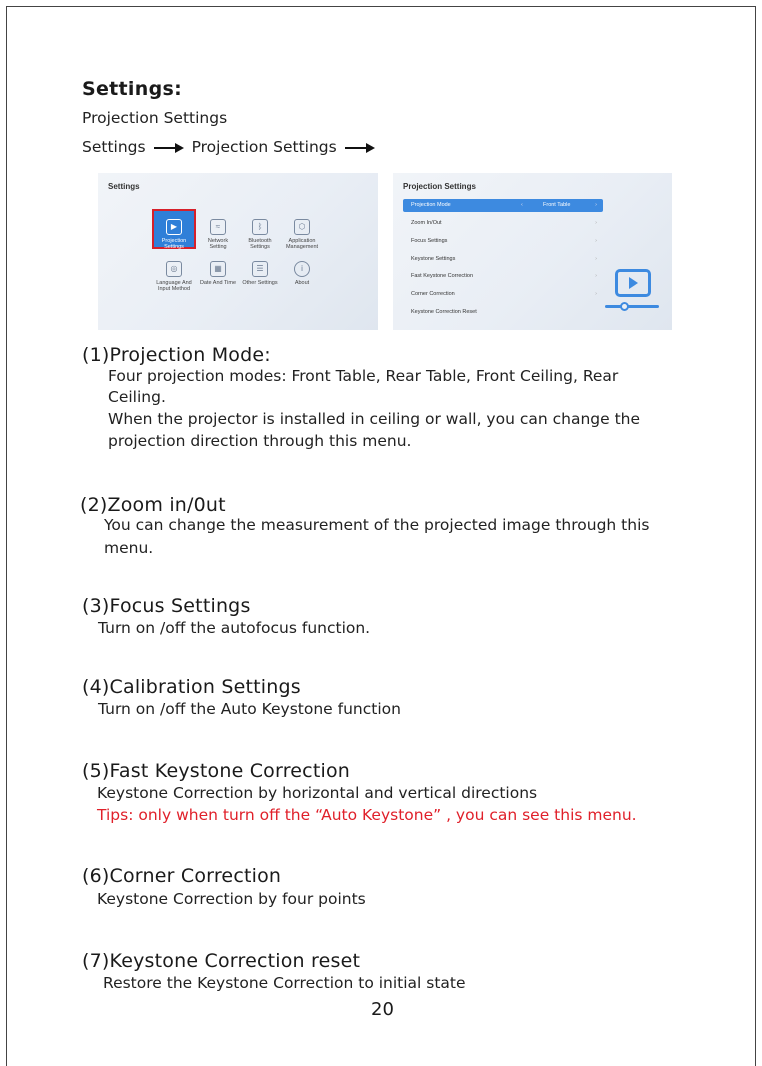 This screenshot has height=1066, width=762. Describe the element at coordinates (174, 269) in the screenshot. I see `globe-icon: ◎` at that location.